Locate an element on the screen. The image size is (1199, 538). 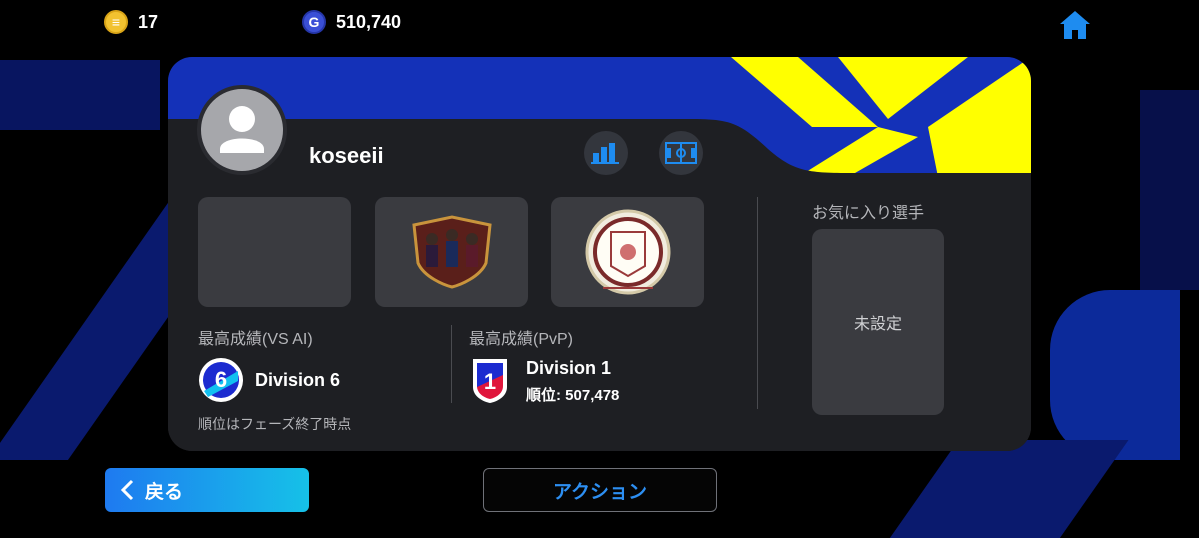
club-badge-icon is located at coordinates (627, 252).